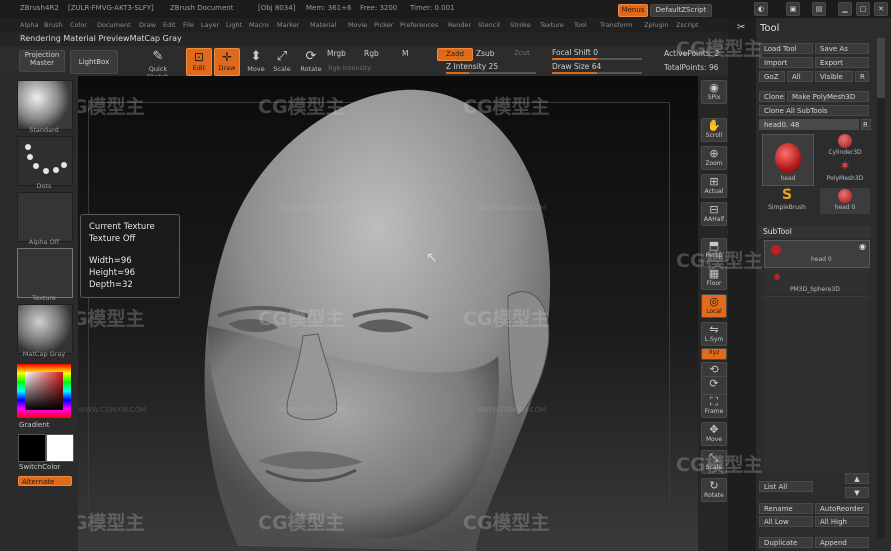  Describe the element at coordinates (714, 462) in the screenshot. I see `scale-view-button: ⤡ Scale` at that location.